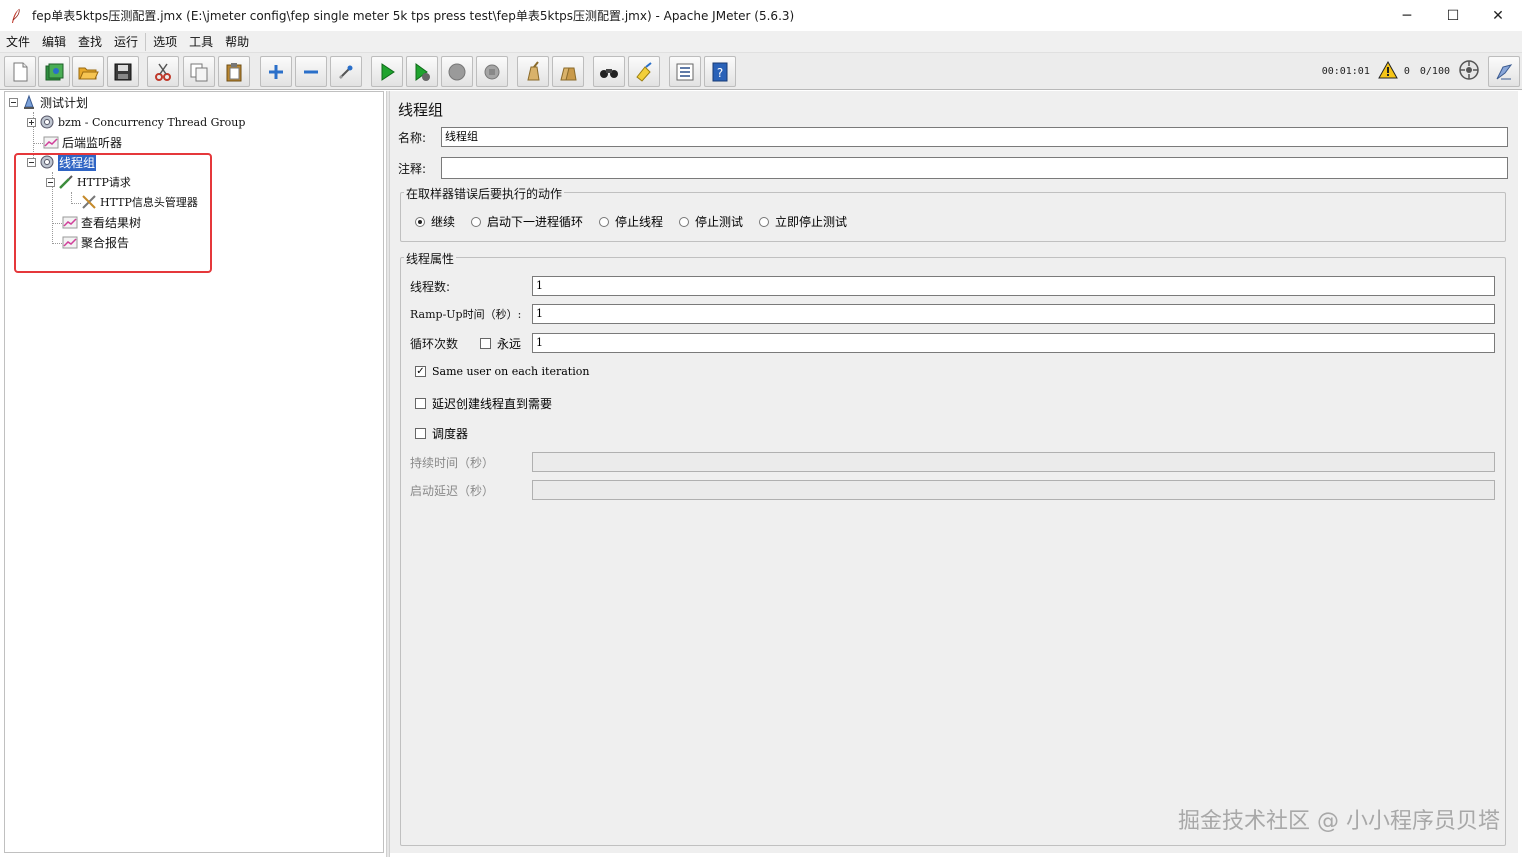 Image resolution: width=1522 pixels, height=857 pixels. Describe the element at coordinates (346, 71) in the screenshot. I see `toggle-button` at that location.